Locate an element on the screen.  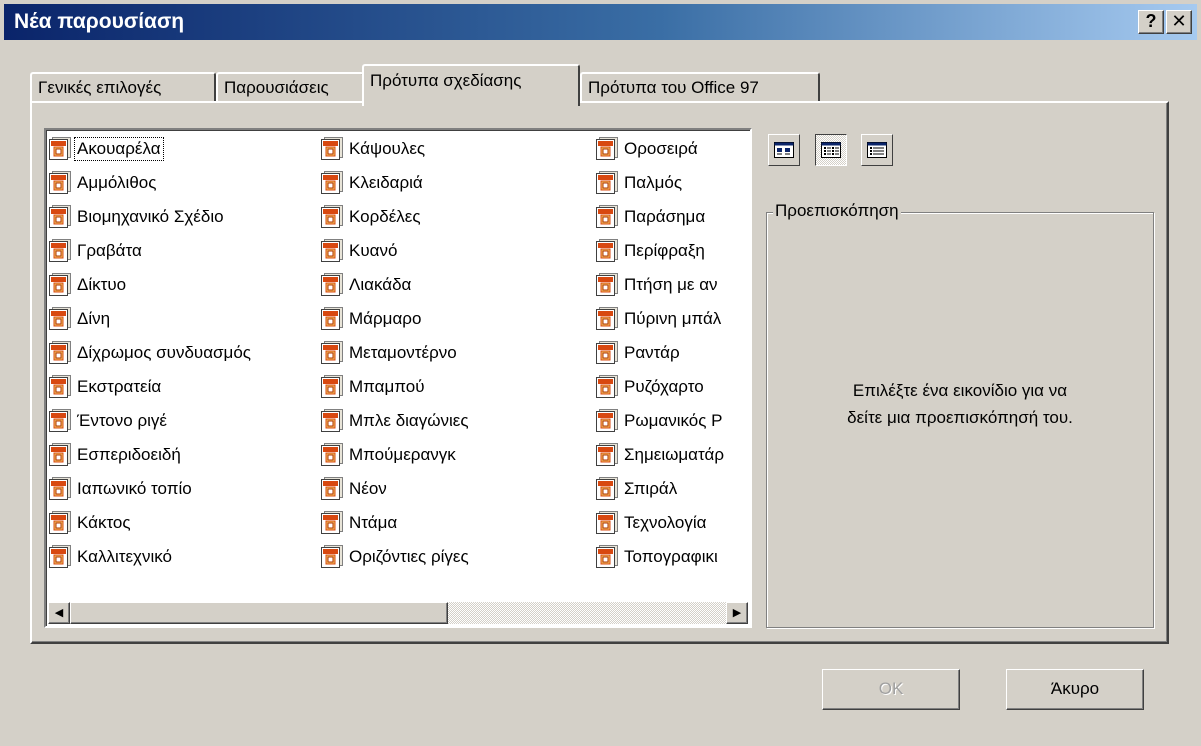
template-item: Παράσημα is located at coordinates (660, 217).